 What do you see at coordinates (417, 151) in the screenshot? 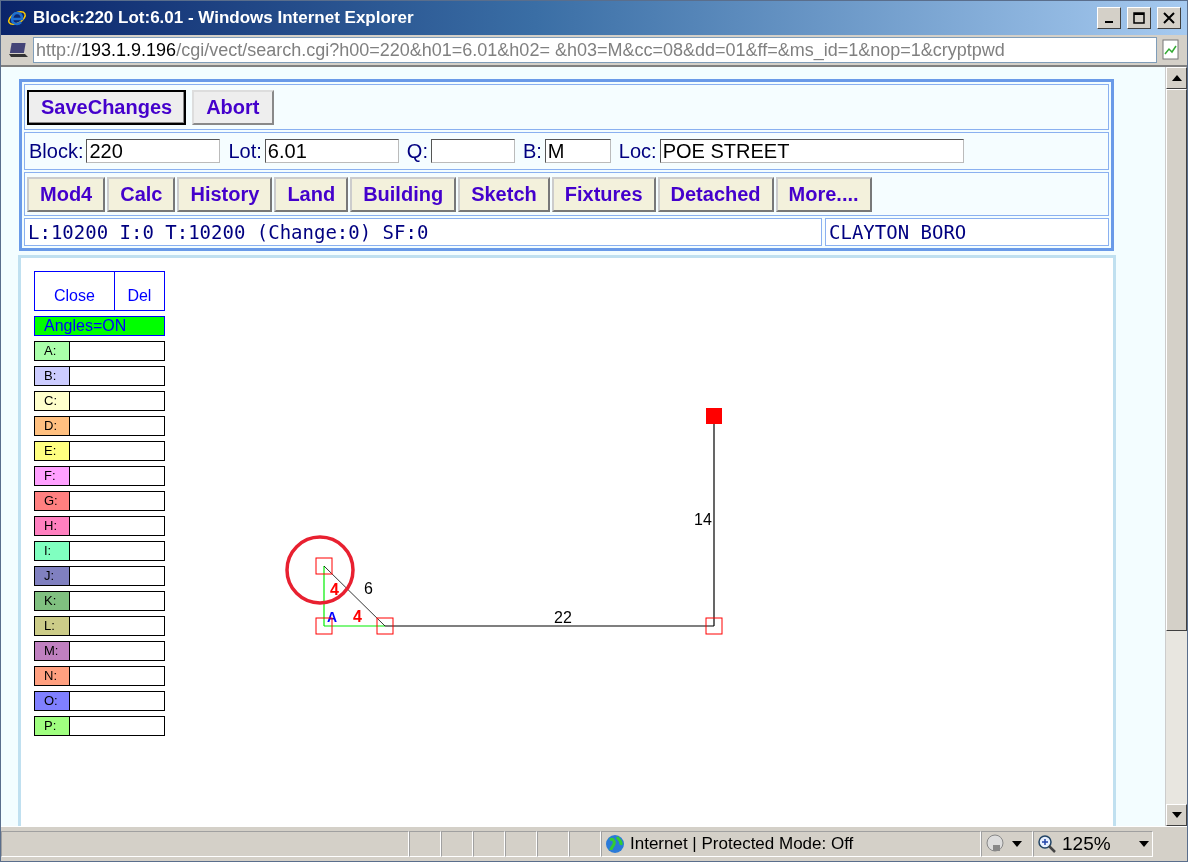
I see `field-label: Q:` at bounding box center [417, 151].